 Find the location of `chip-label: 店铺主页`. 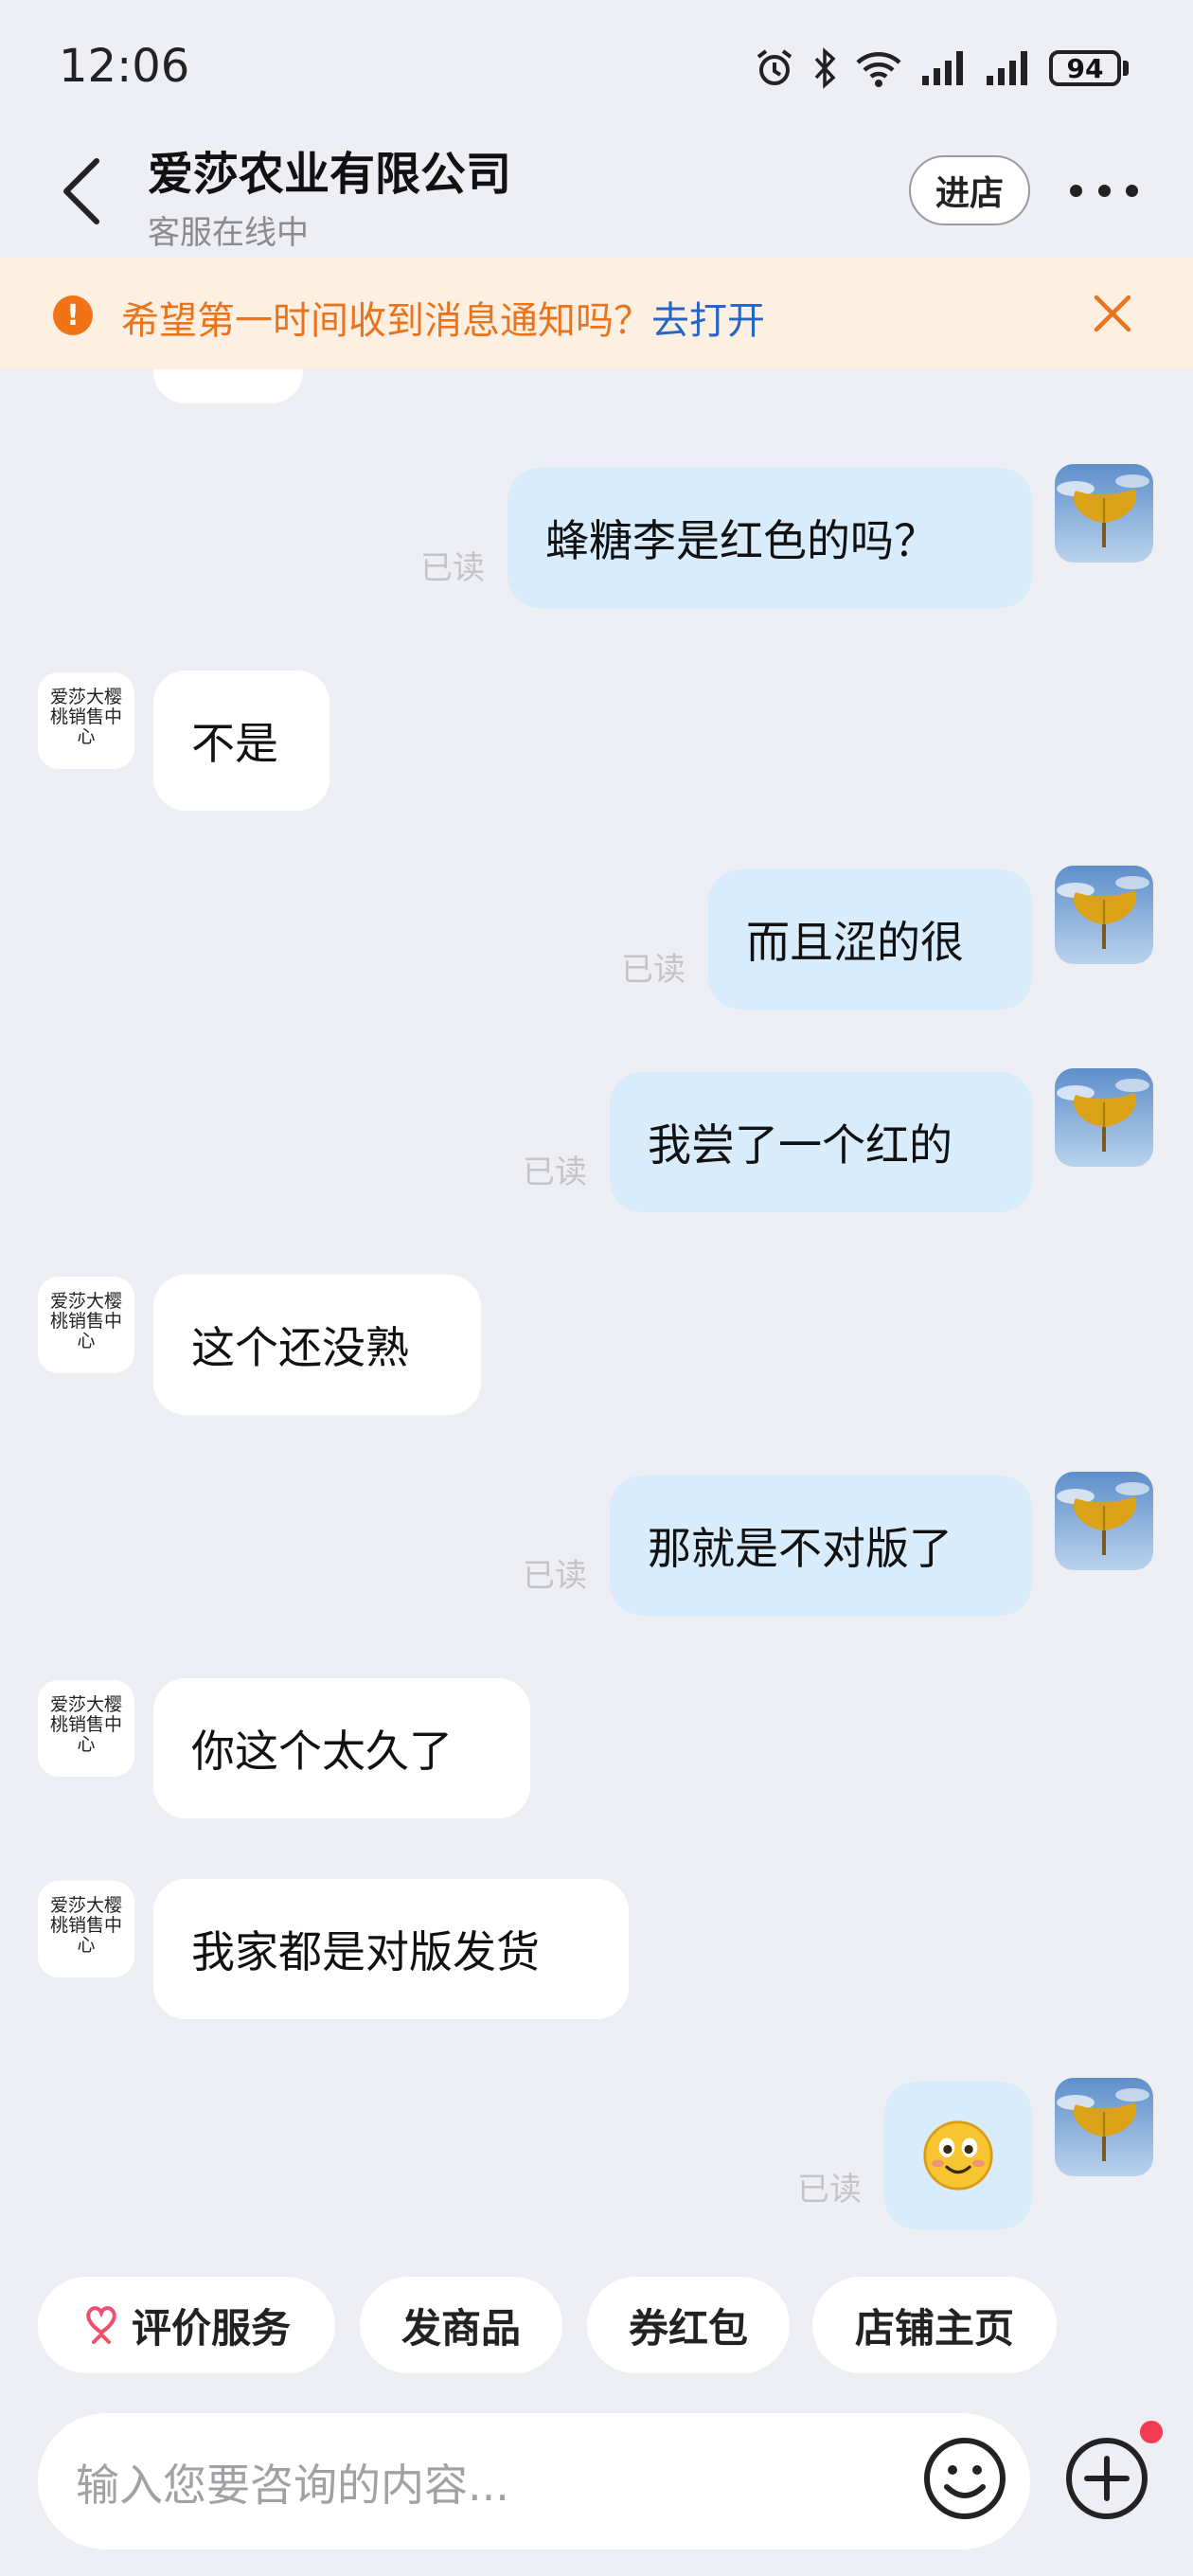

chip-label: 店铺主页 is located at coordinates (934, 2328).